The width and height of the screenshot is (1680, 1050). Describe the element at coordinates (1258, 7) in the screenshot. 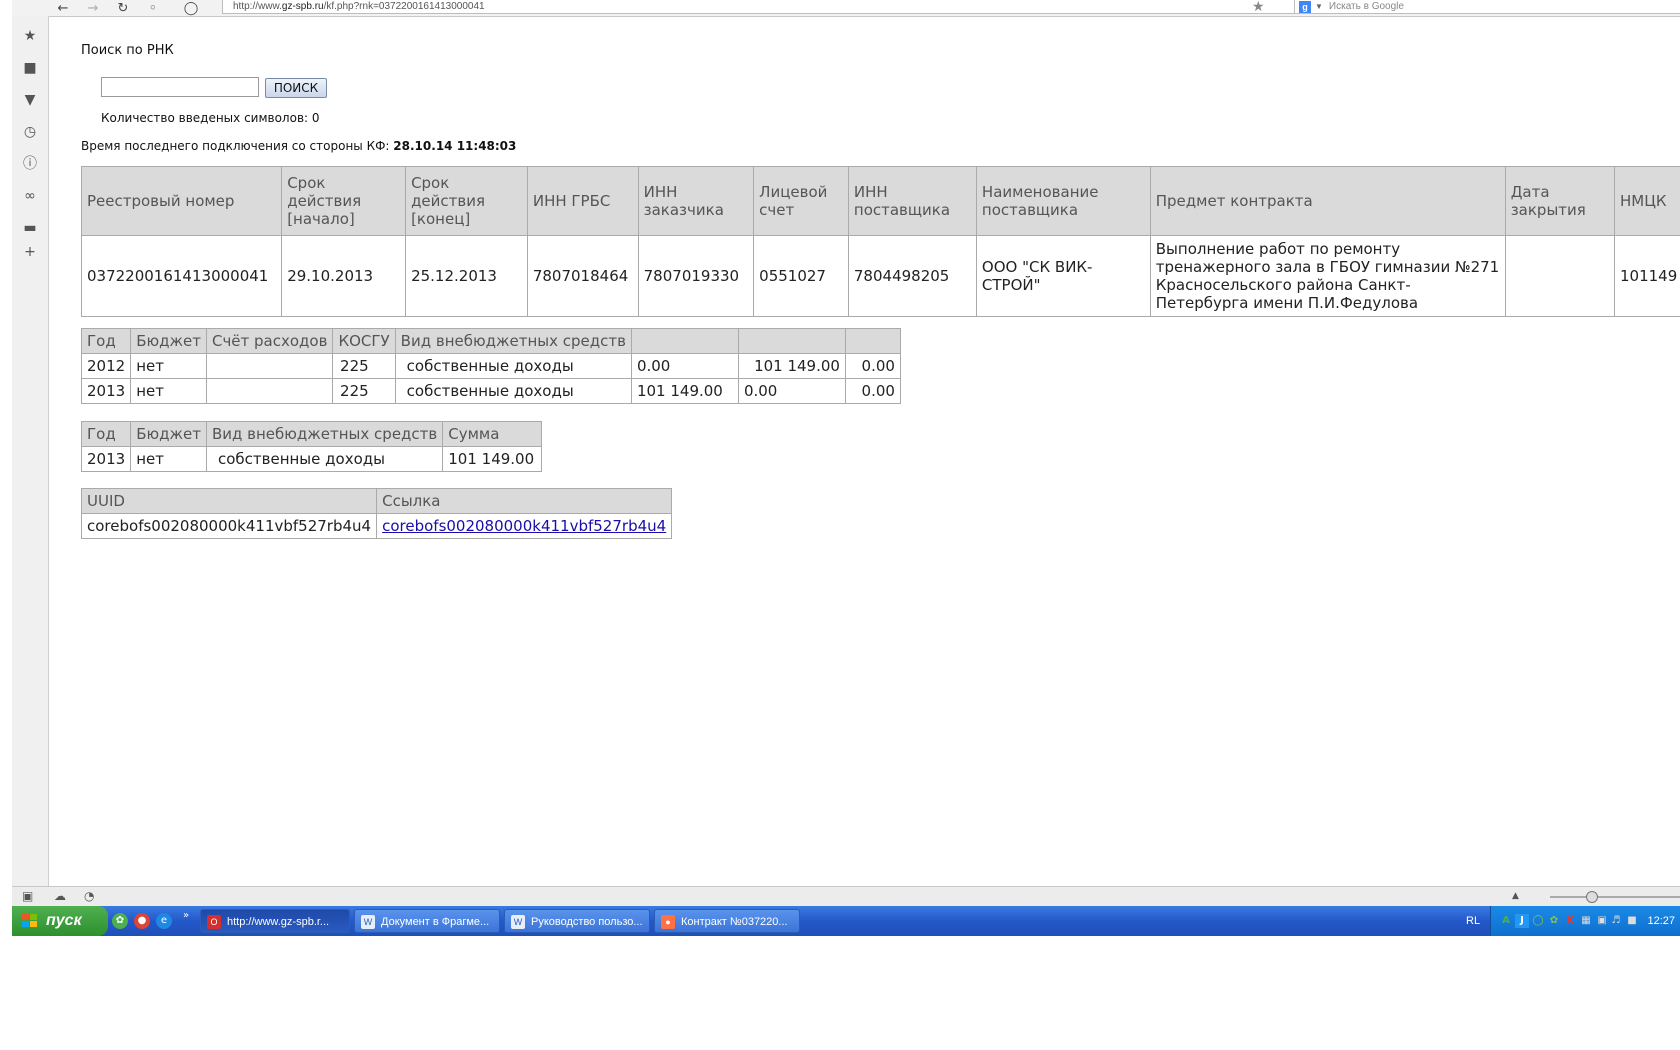

I see `bookmark-star-icon: ★` at that location.